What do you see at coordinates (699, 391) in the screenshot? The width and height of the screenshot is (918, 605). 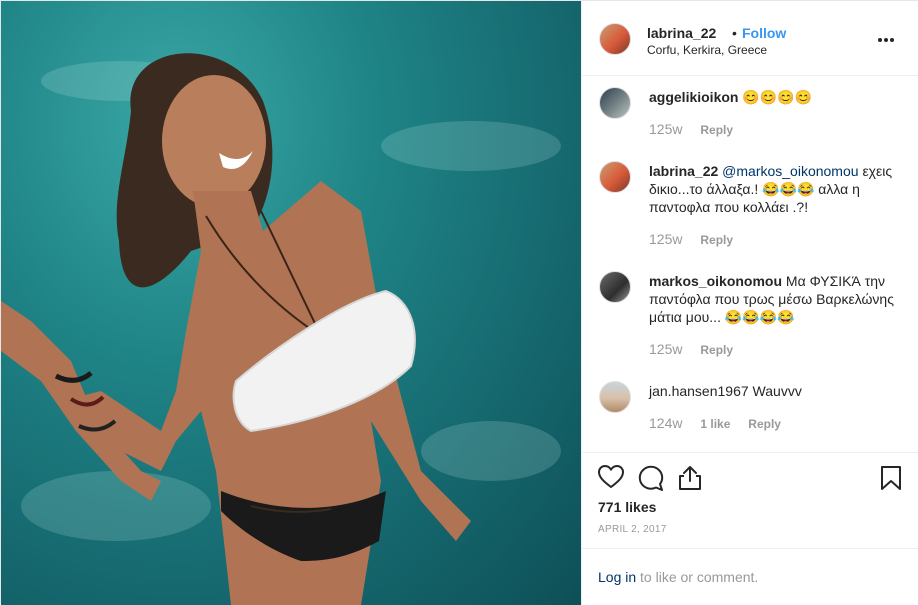 I see `commenter-username: jan.hansen1967` at bounding box center [699, 391].